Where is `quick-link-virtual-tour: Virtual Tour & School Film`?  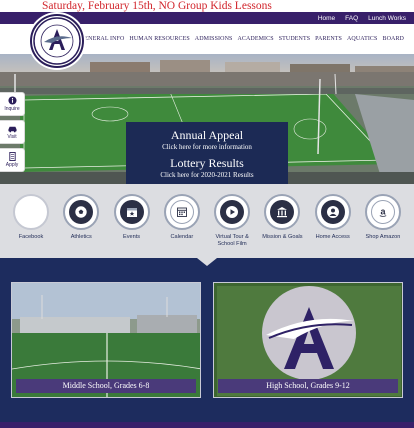 quick-link-virtual-tour: Virtual Tour & School Film is located at coordinates (232, 224).